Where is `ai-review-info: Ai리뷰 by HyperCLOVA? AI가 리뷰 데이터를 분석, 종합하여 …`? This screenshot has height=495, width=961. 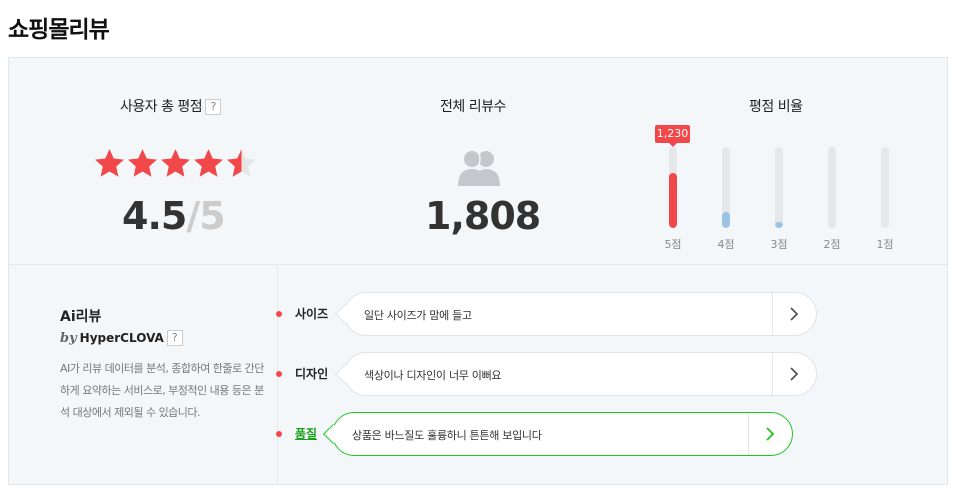 ai-review-info: Ai리뷰 by HyperCLOVA? AI가 리뷰 데이터를 분석, 종합하여 … is located at coordinates (143, 375).